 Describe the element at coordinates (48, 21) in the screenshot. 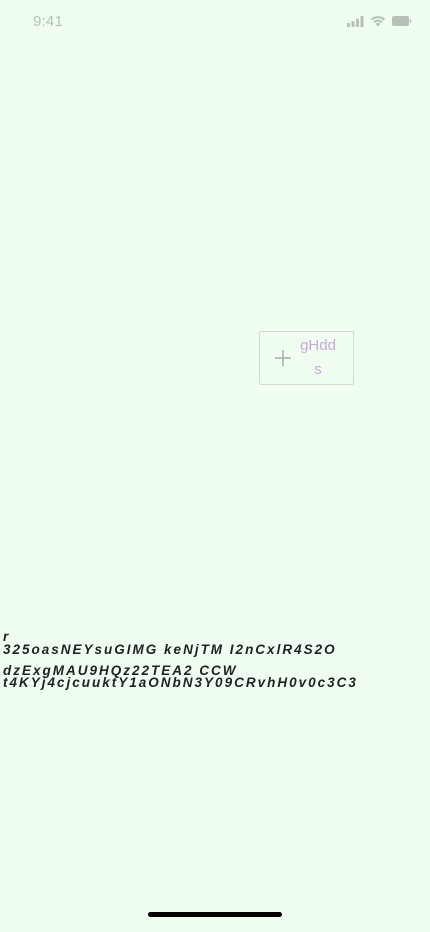

I see `status-time: 9:41` at that location.